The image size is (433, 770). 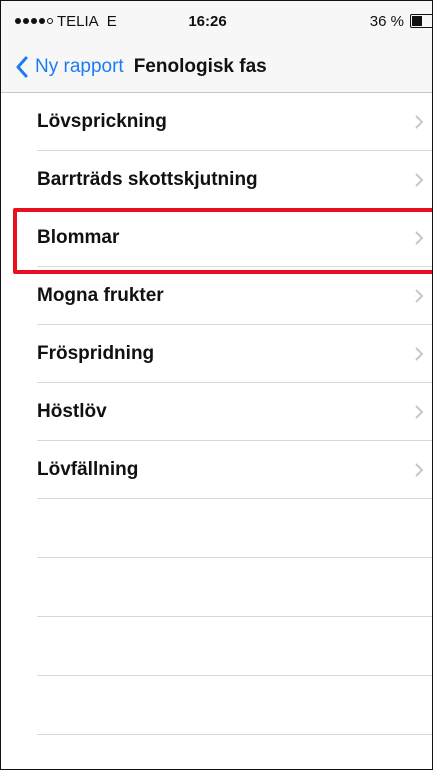 I want to click on list-item-hostlov: Höstlöv, so click(x=216, y=412).